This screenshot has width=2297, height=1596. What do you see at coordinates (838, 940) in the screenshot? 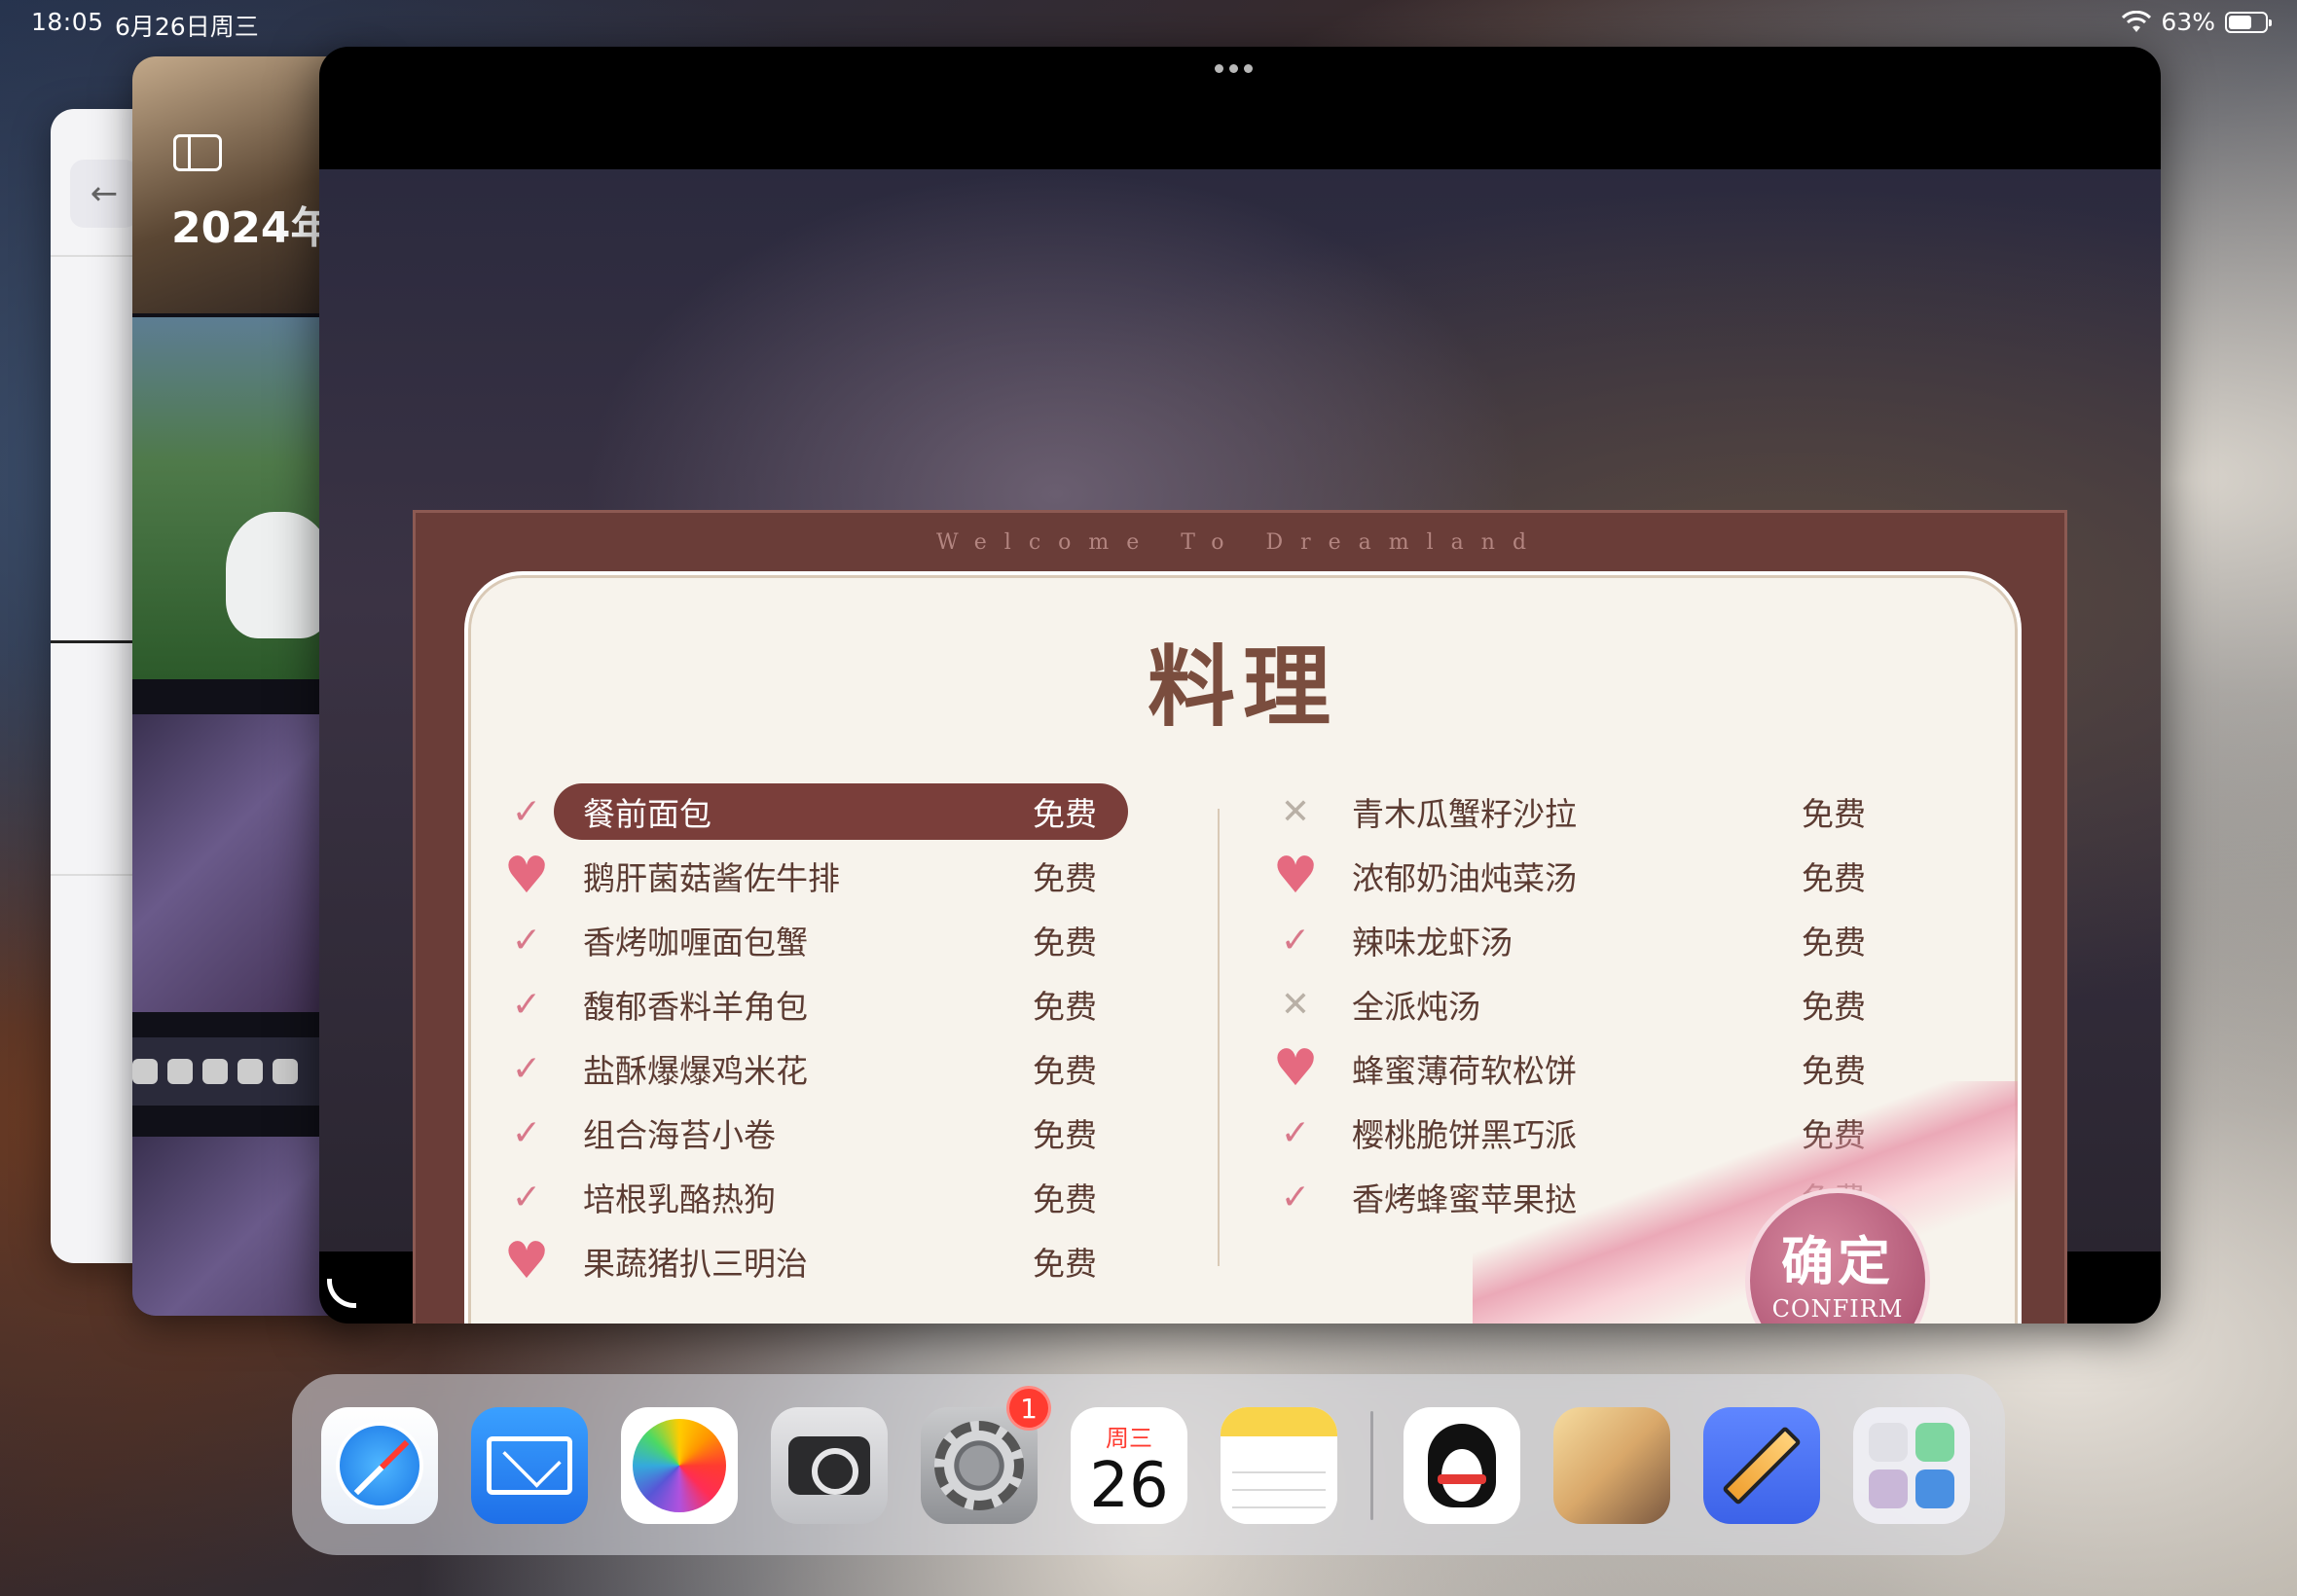
I see `menu-item: ✓ 香烤咖喱面包蟹 免费` at bounding box center [838, 940].